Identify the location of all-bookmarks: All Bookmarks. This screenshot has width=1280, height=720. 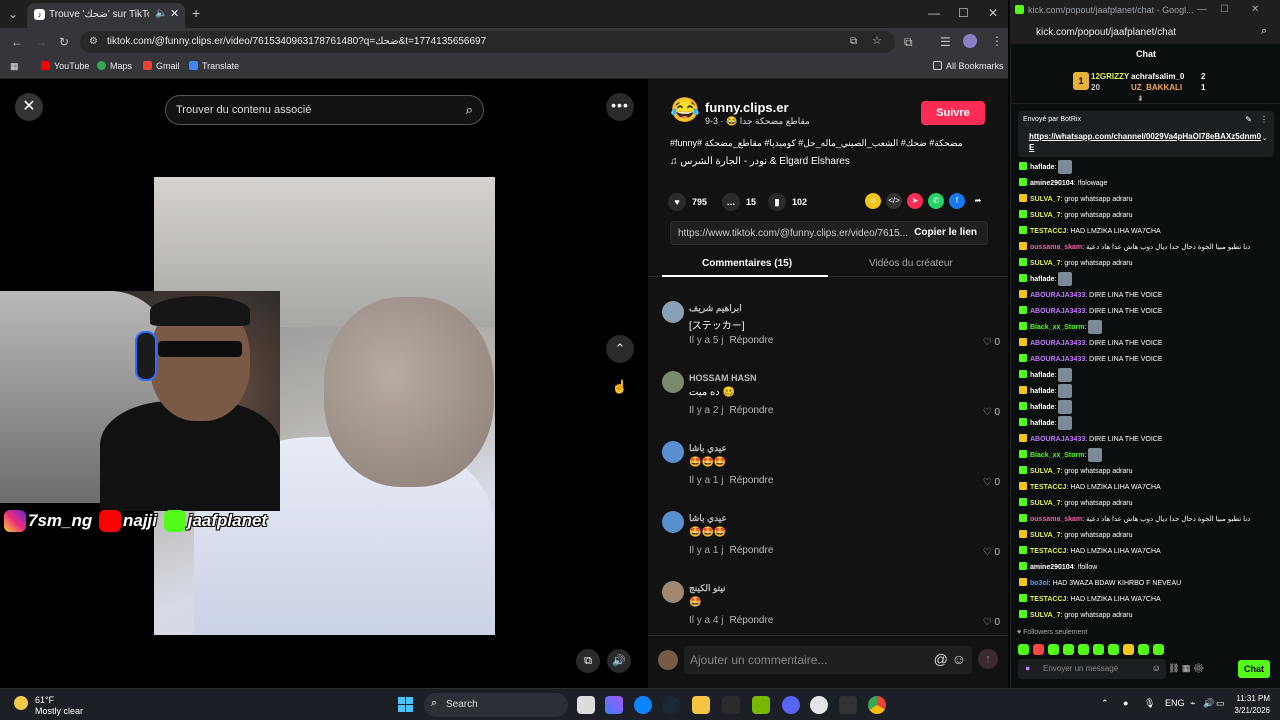
(968, 66).